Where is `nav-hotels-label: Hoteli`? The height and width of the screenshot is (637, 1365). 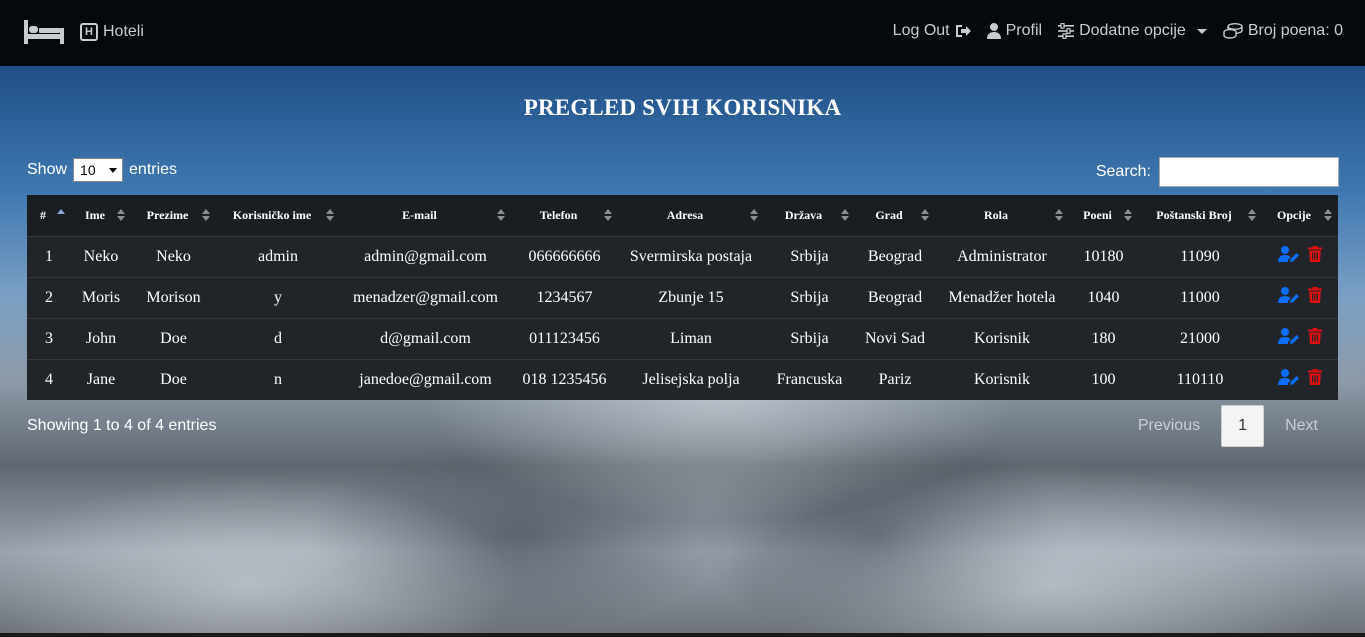
nav-hotels-label: Hoteli is located at coordinates (123, 31).